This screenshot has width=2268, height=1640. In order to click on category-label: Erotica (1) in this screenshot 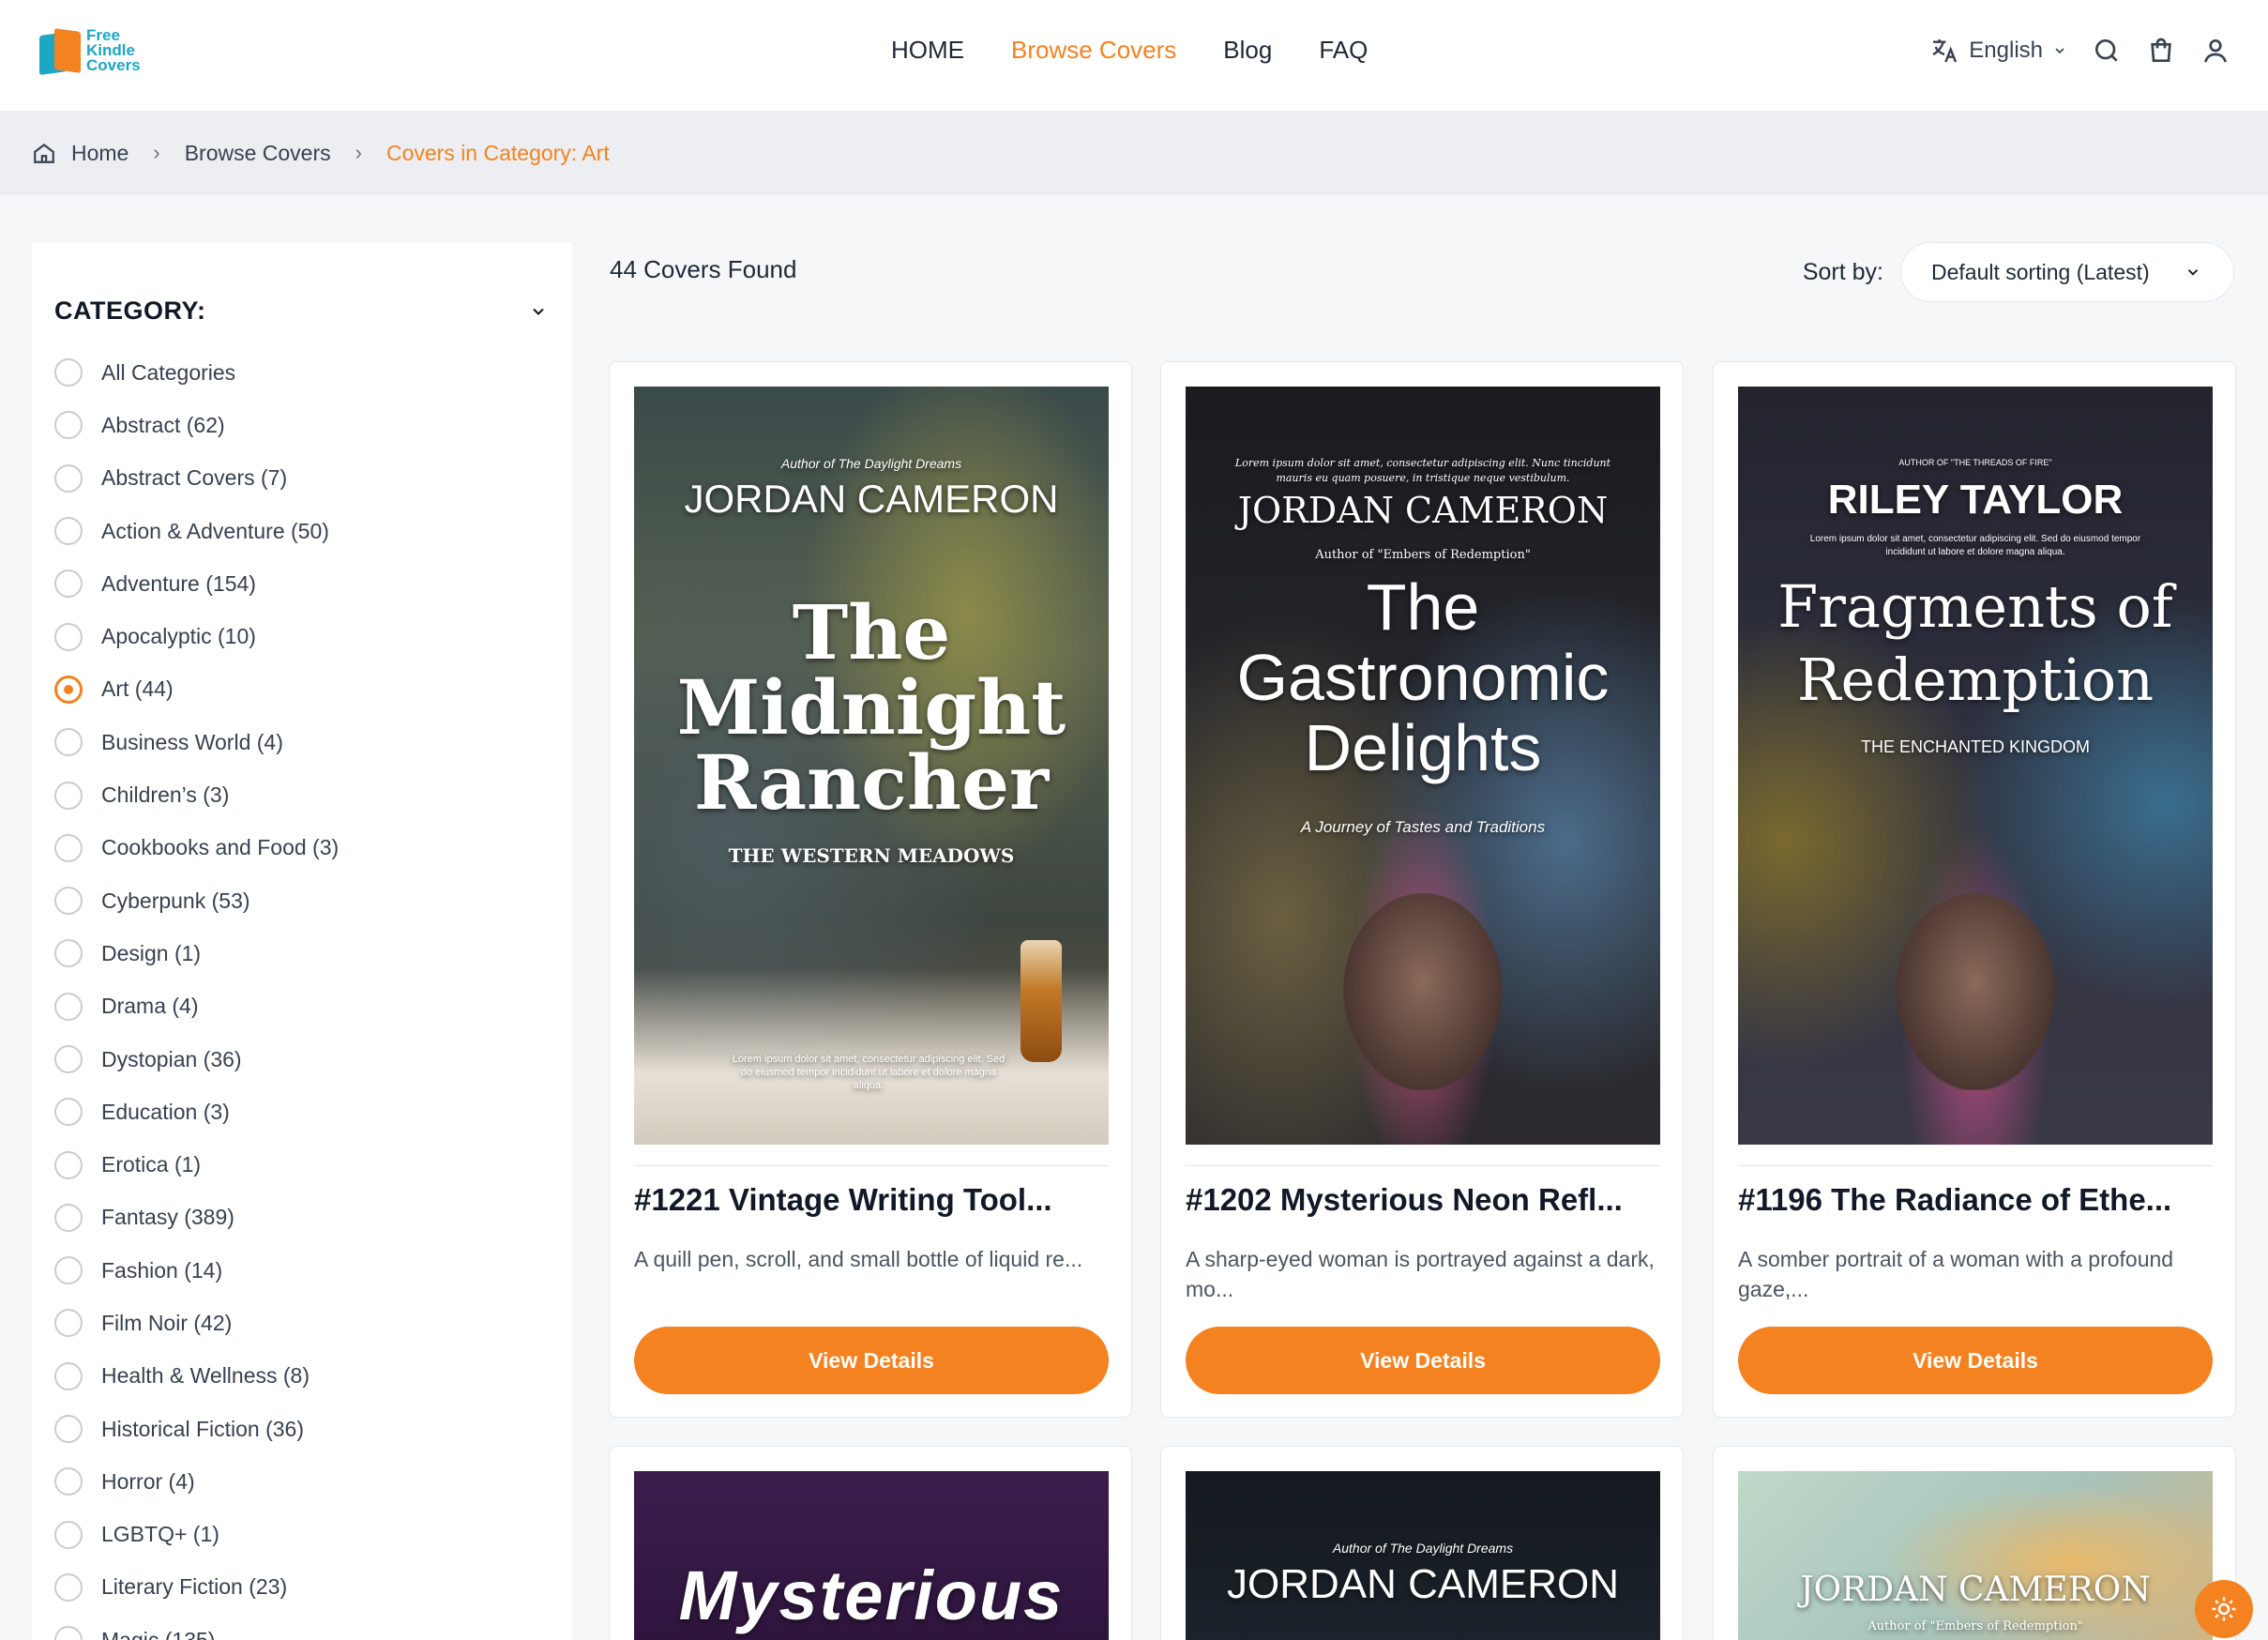, I will do `click(151, 1164)`.